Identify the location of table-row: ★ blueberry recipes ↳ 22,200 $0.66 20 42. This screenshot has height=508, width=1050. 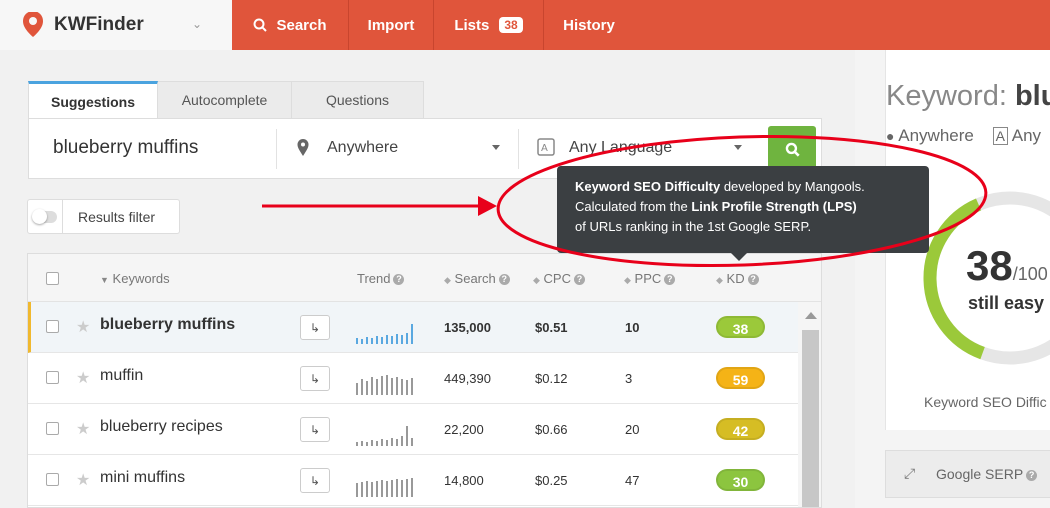
(413, 429).